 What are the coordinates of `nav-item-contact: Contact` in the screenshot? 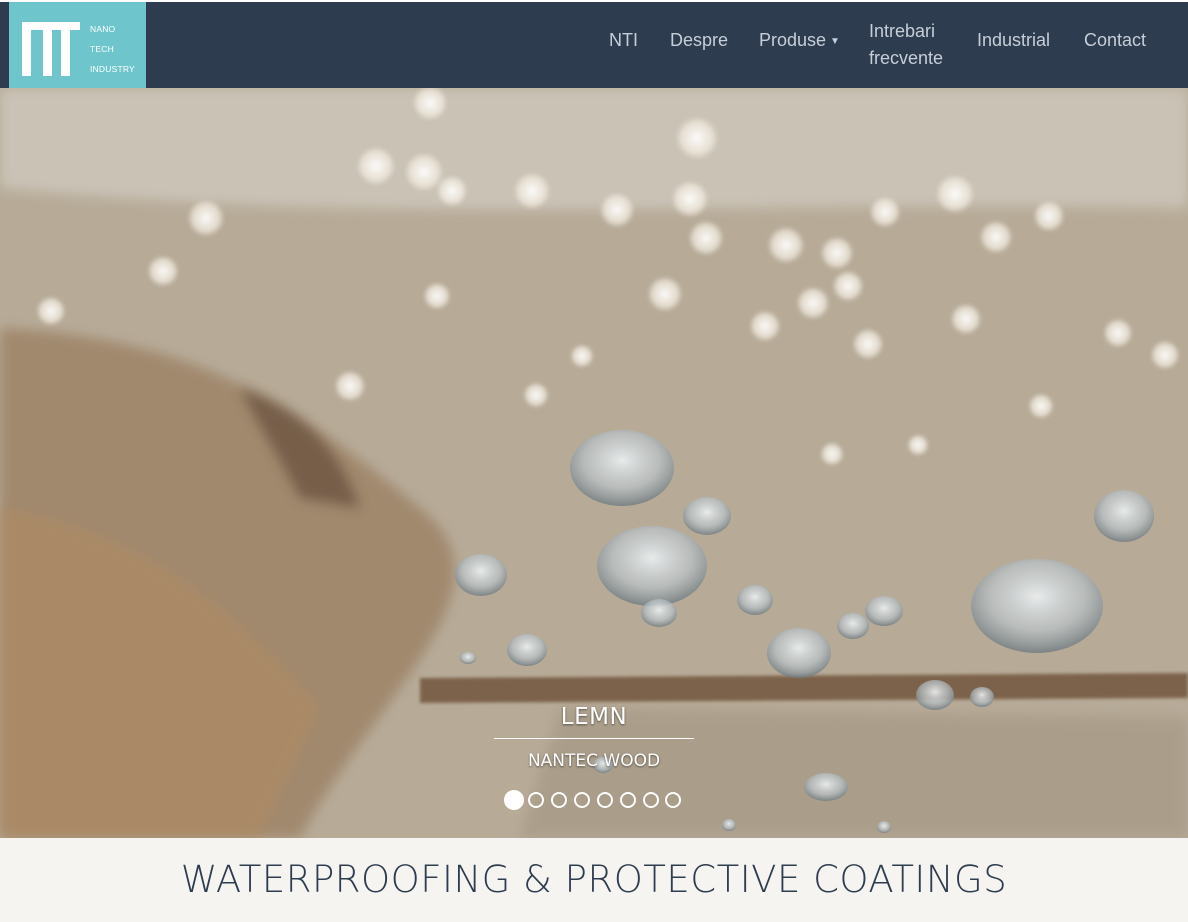 It's located at (1115, 40).